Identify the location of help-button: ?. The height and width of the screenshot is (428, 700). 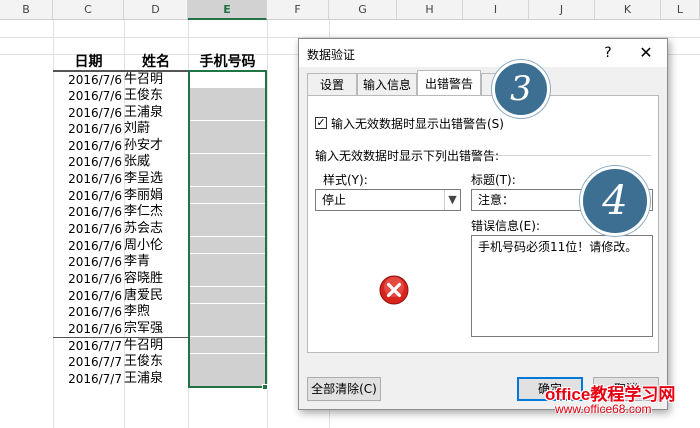
(608, 53).